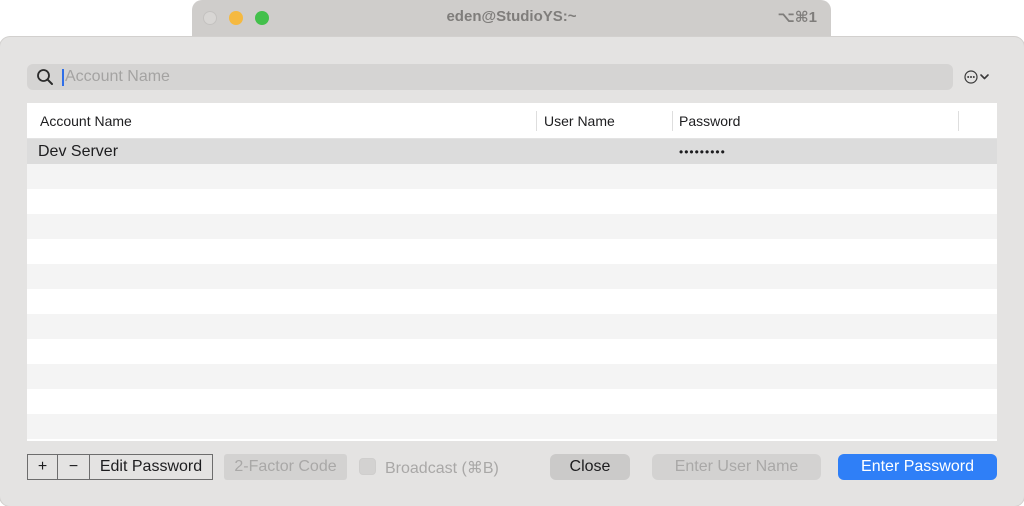 The height and width of the screenshot is (506, 1024). What do you see at coordinates (709, 121) in the screenshot?
I see `column-header-password: Password` at bounding box center [709, 121].